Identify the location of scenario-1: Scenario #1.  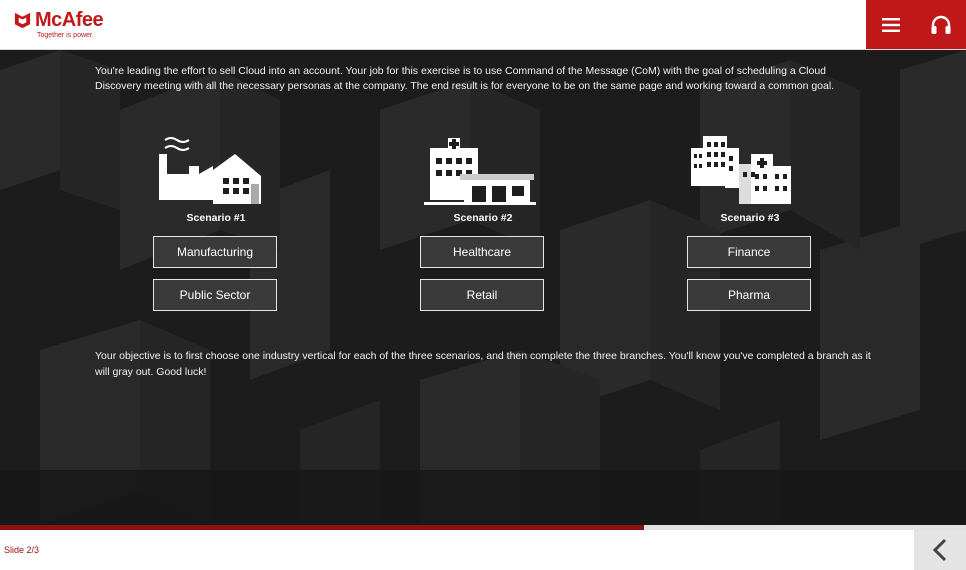
(216, 179).